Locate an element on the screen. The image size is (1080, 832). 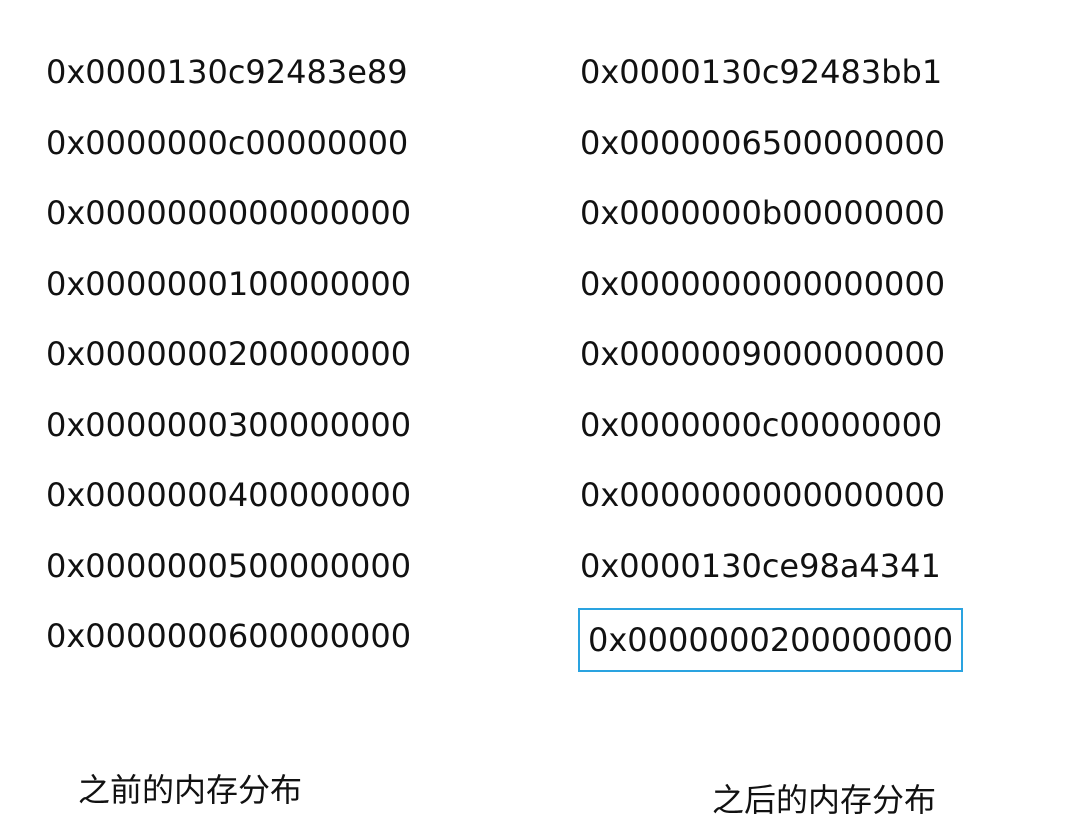
after-memory-value: 0x0000000b00000000 is located at coordinates (762, 213).